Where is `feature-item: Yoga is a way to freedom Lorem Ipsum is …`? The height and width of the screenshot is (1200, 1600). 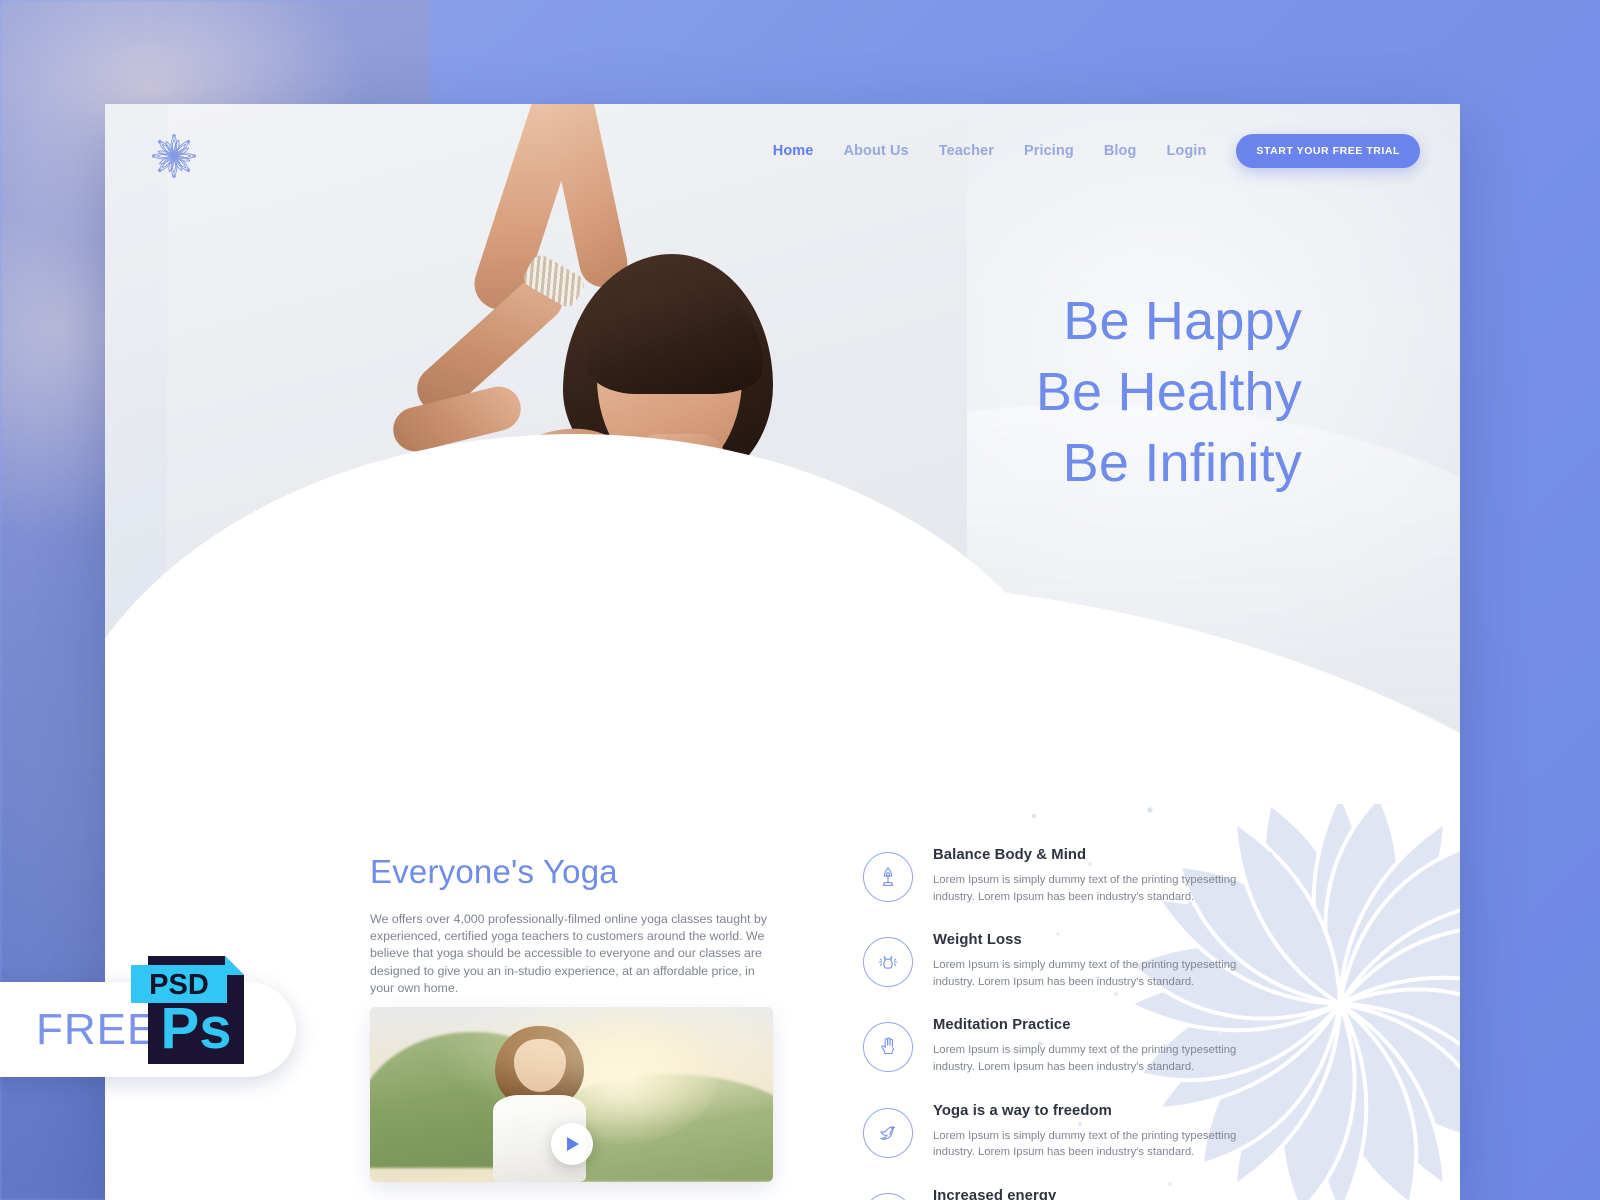 feature-item: Yoga is a way to freedom Lorem Ipsum is … is located at coordinates (1063, 1131).